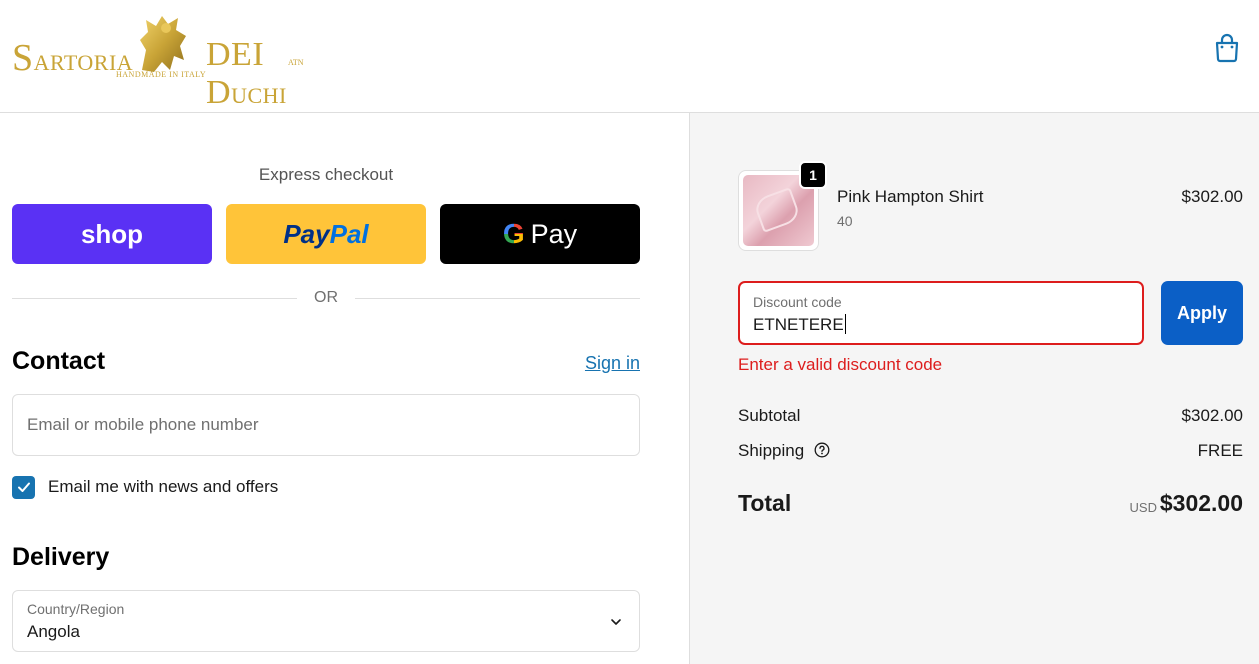 The width and height of the screenshot is (1259, 664). What do you see at coordinates (513, 233) in the screenshot?
I see `google-g-icon: G` at bounding box center [513, 233].